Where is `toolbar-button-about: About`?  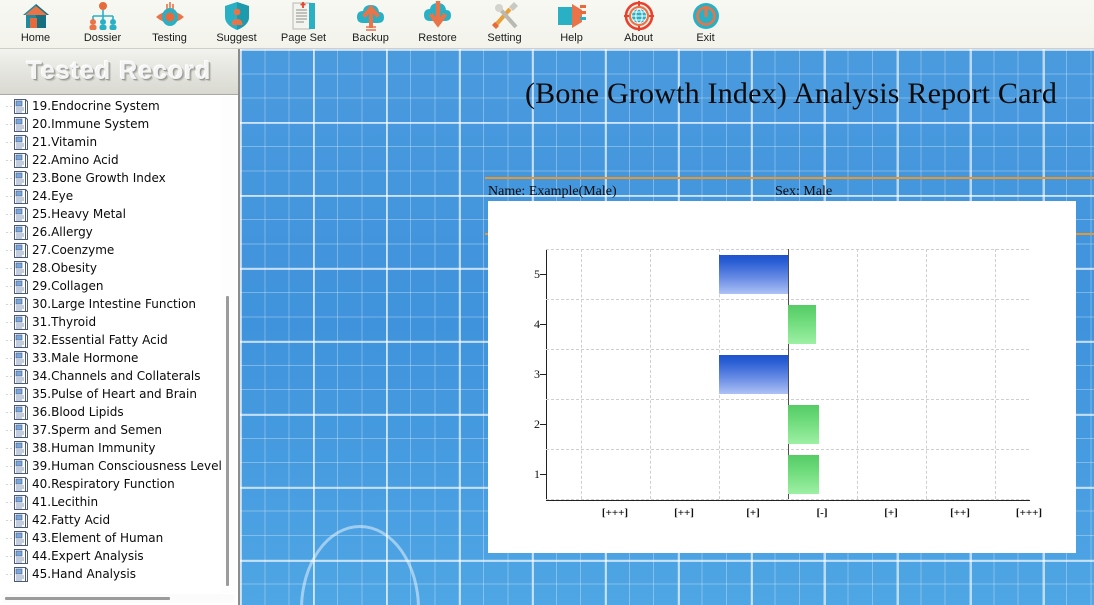 toolbar-button-about: About is located at coordinates (638, 24).